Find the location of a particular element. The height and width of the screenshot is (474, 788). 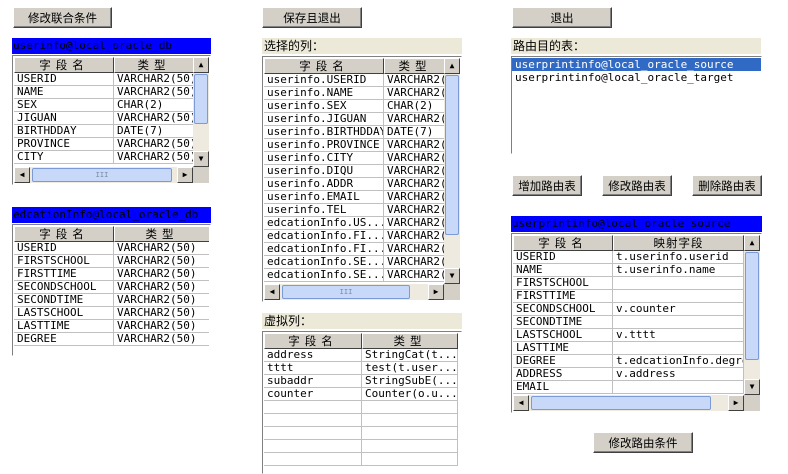

userinfo-name-cell: BIRTHDDAY is located at coordinates (64, 131).